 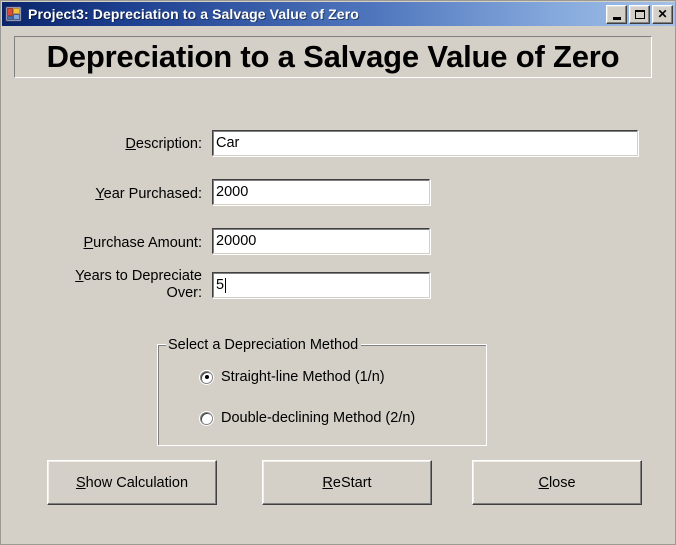 I want to click on window-controls: ✕, so click(x=640, y=14).